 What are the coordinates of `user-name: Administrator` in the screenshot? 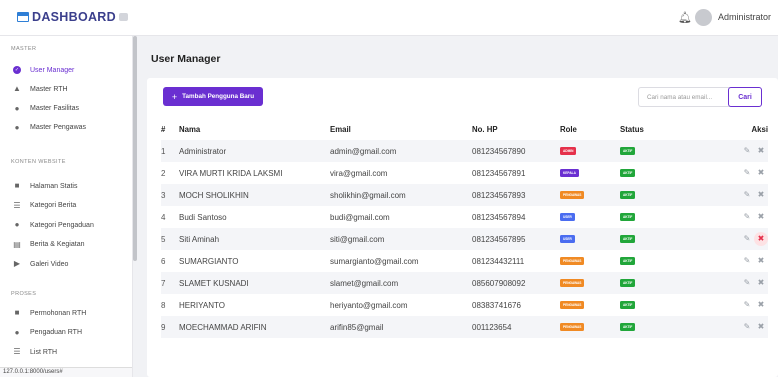 It's located at (744, 17).